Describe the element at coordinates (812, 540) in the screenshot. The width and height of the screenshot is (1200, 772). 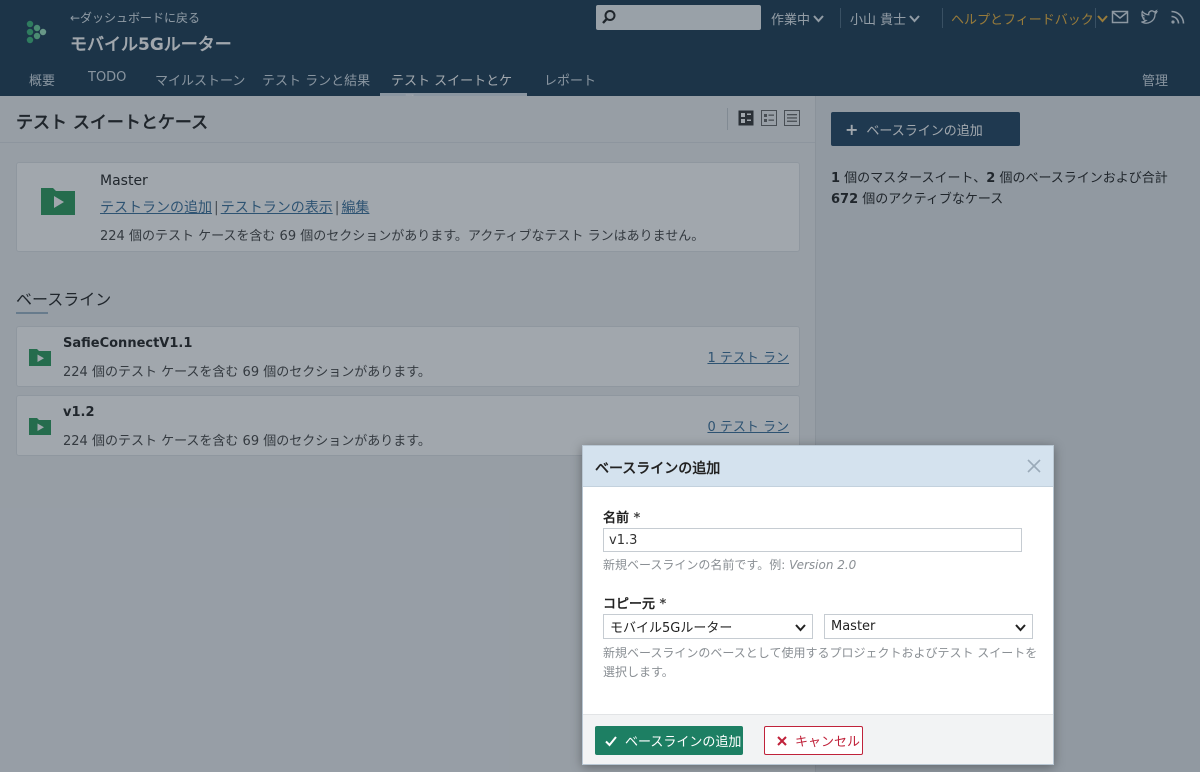
I see `baseline-name-input` at that location.